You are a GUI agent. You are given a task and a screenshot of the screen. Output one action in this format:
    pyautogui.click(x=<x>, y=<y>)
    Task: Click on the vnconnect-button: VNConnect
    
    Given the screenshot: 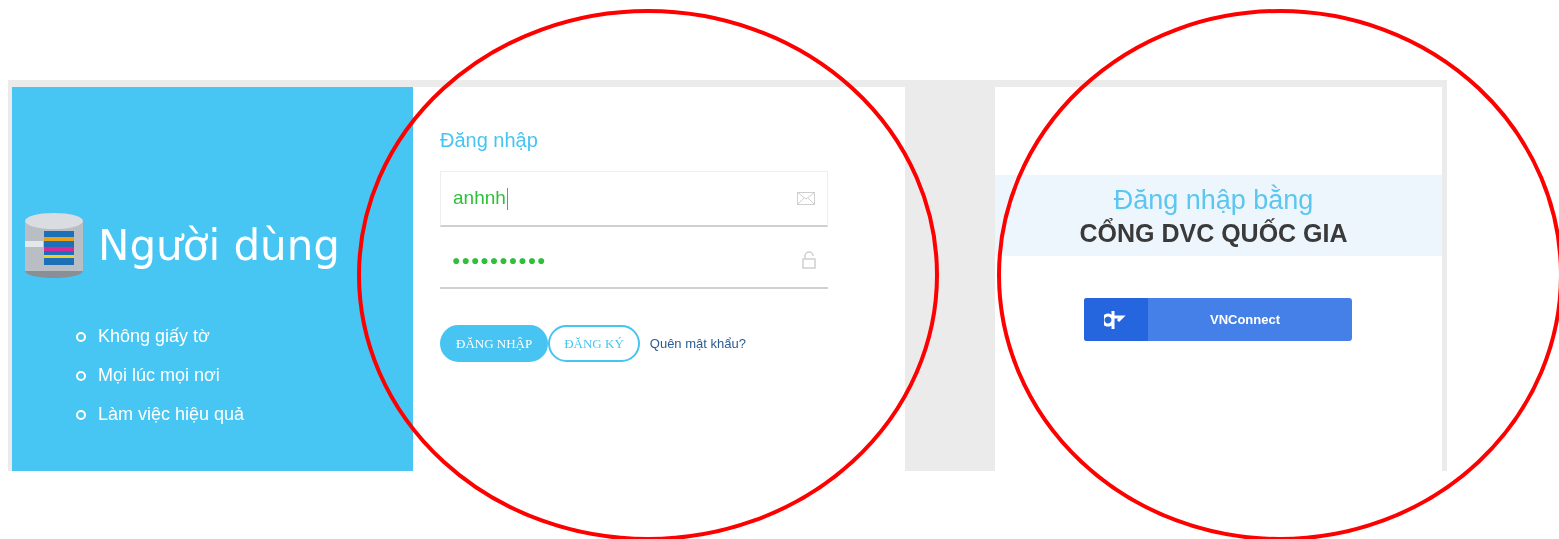 What is the action you would take?
    pyautogui.click(x=1218, y=319)
    